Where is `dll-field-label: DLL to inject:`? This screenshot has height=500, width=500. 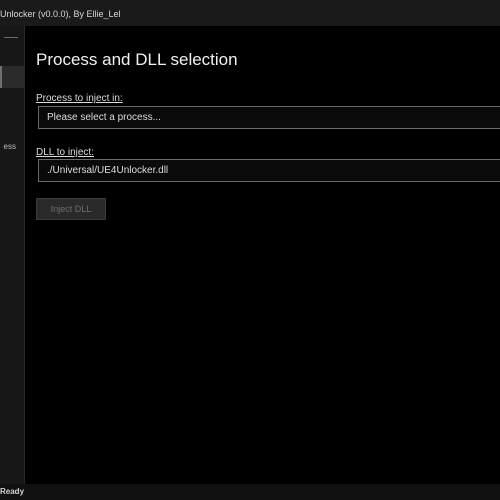
dll-field-label: DLL to inject: is located at coordinates (65, 152).